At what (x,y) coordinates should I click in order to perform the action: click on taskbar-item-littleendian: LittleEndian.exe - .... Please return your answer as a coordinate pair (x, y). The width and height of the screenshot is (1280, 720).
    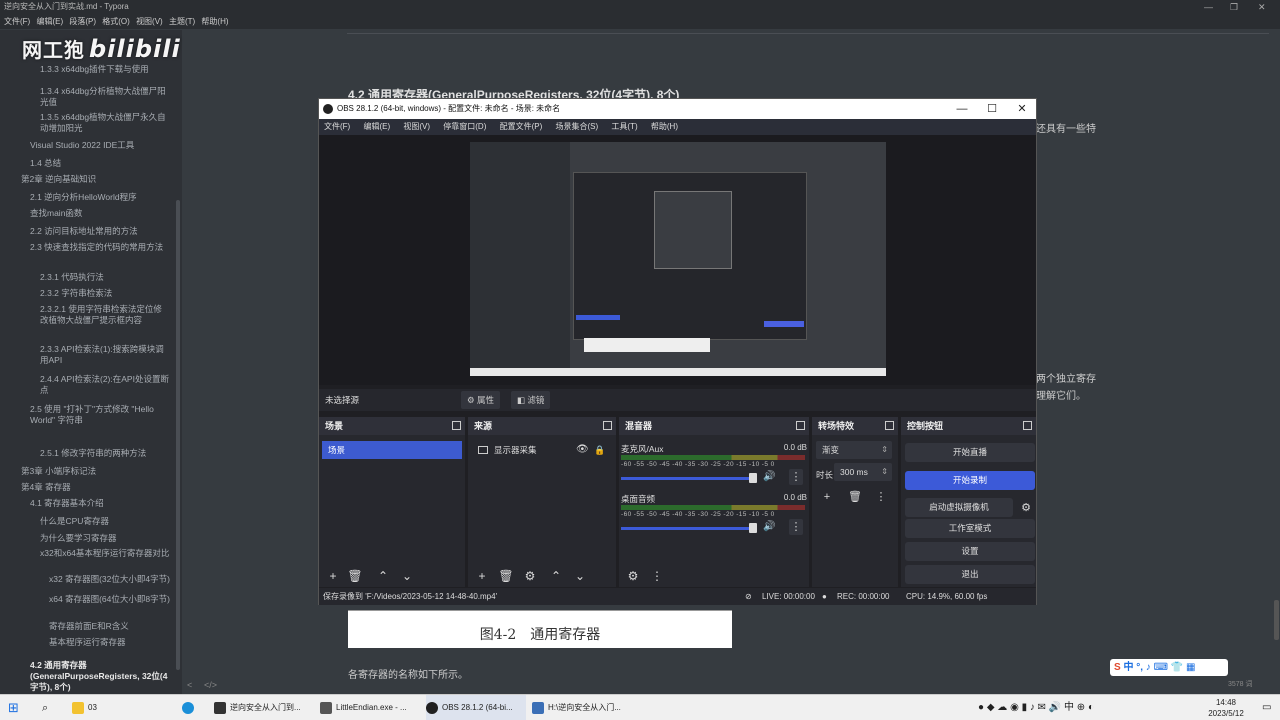
    Looking at the image, I should click on (370, 707).